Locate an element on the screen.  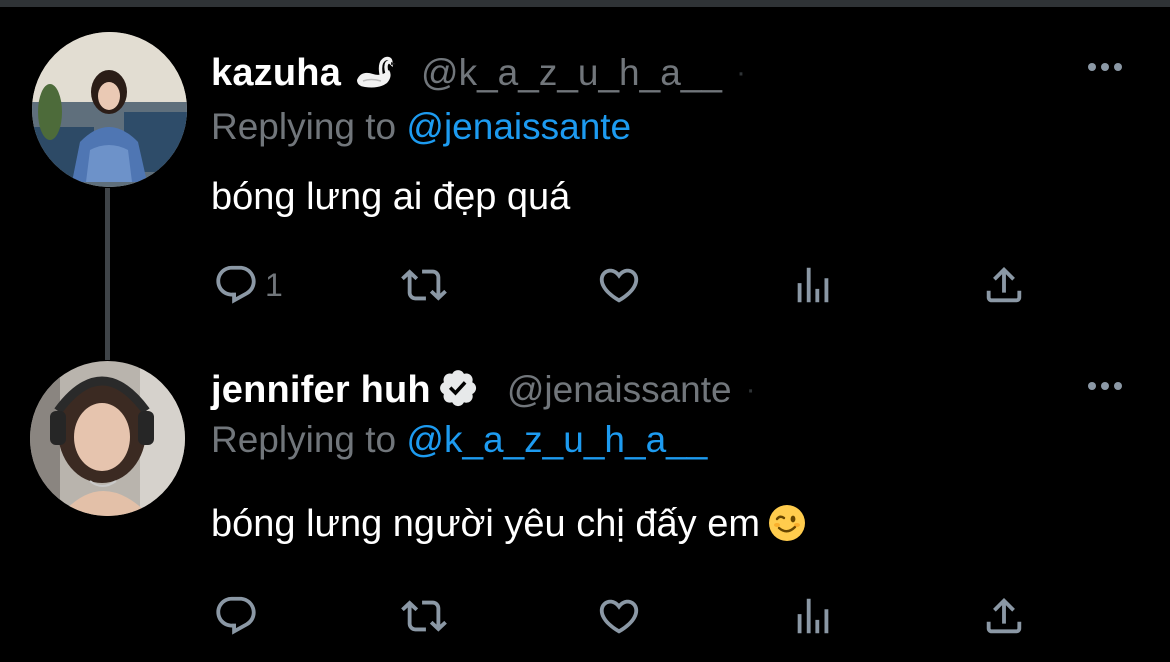
tweet-text: bóng lưng ai đẹp quá is located at coordinates (391, 197).